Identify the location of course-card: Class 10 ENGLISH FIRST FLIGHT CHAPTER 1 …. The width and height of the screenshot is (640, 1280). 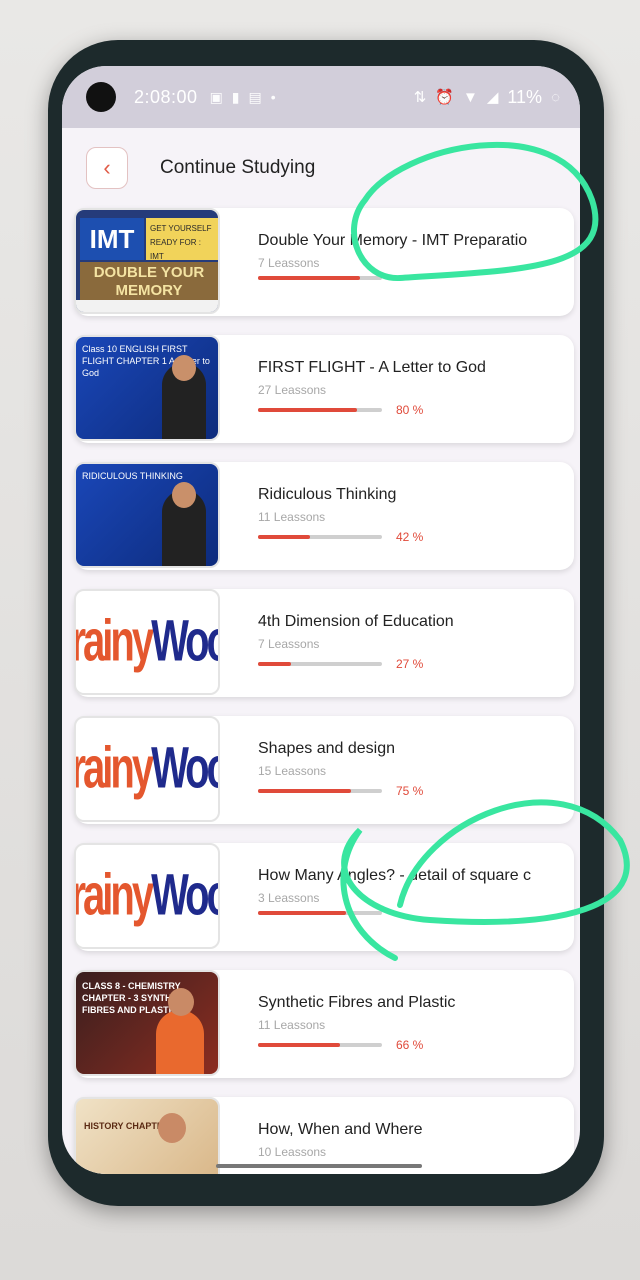
(324, 389).